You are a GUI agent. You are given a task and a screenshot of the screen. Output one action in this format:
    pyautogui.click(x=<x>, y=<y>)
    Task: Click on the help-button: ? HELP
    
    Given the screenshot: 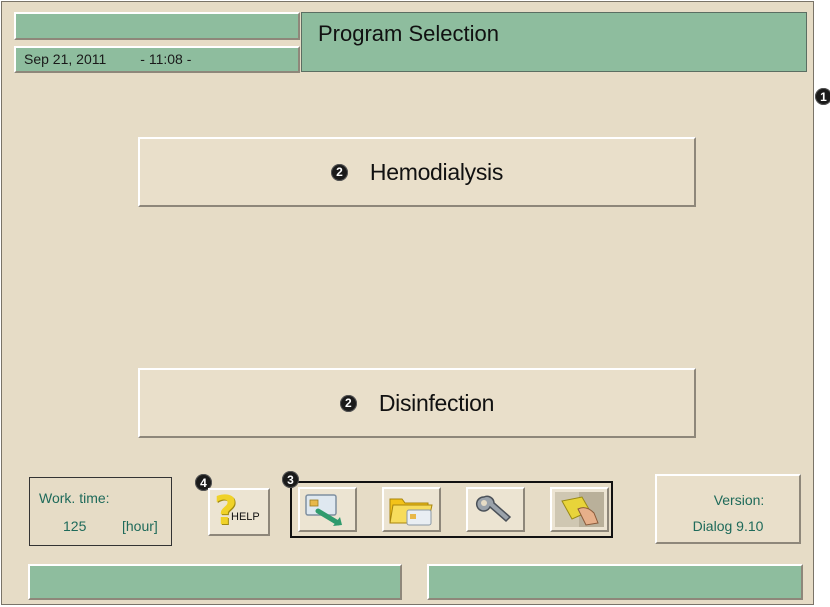 What is the action you would take?
    pyautogui.click(x=239, y=512)
    